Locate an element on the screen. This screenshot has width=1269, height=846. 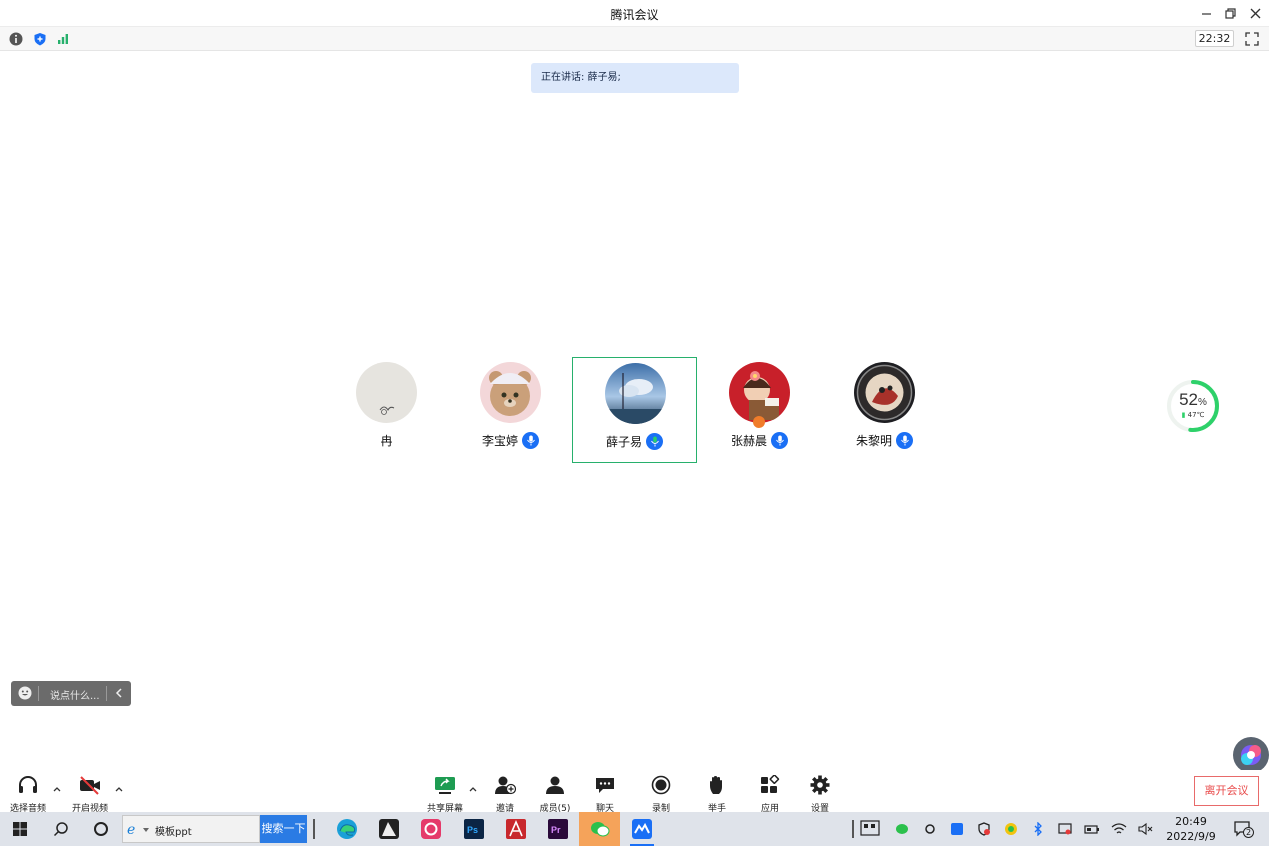
participant-tile: 张赫晨 is located at coordinates (759, 410).